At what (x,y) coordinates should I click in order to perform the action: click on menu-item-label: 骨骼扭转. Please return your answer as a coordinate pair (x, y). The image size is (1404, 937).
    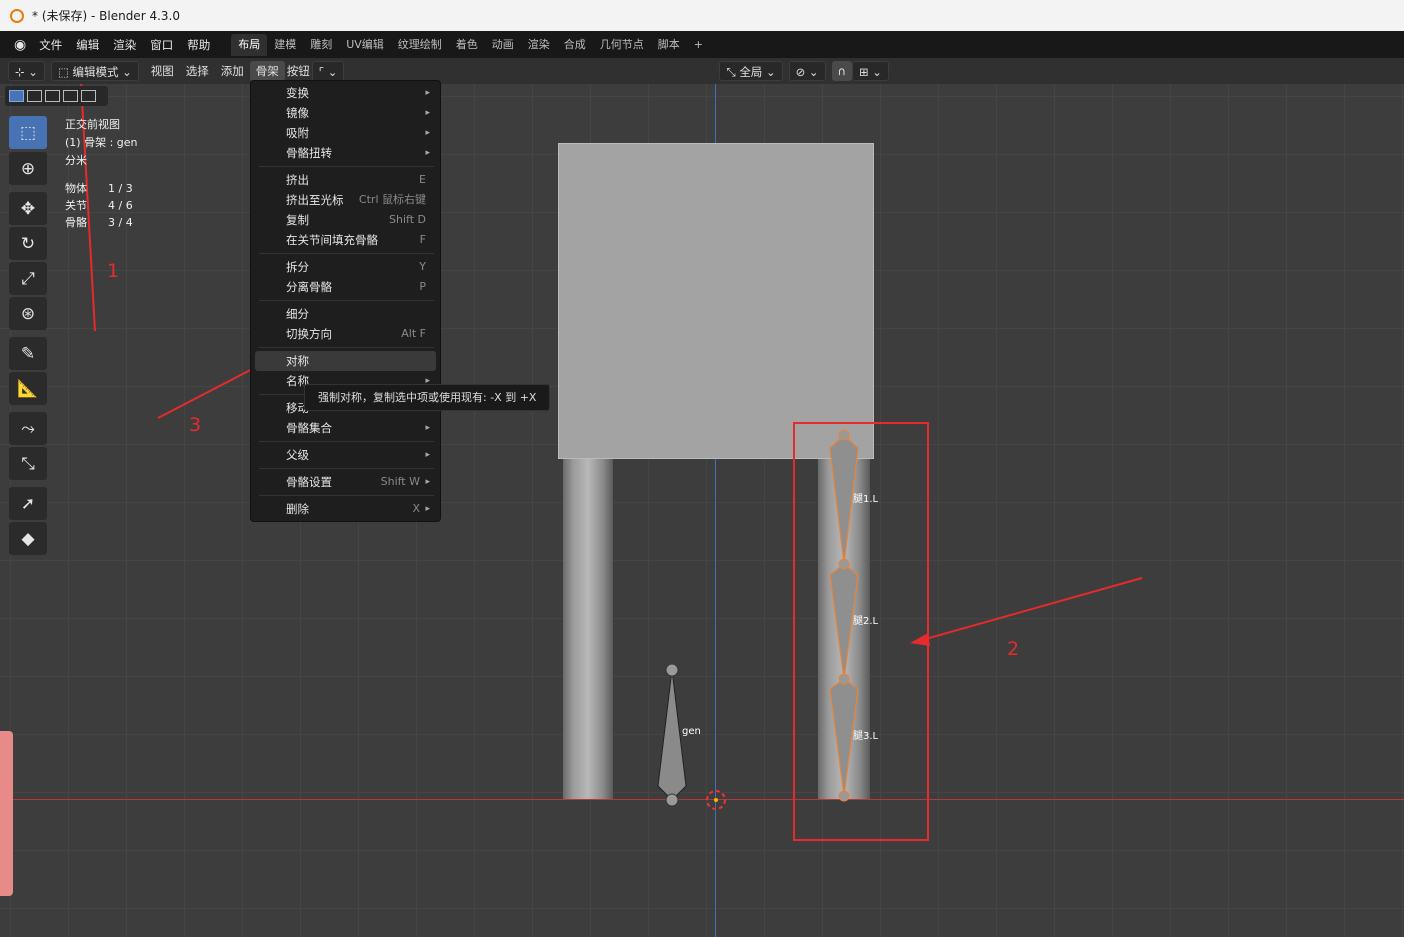
    Looking at the image, I should click on (309, 153).